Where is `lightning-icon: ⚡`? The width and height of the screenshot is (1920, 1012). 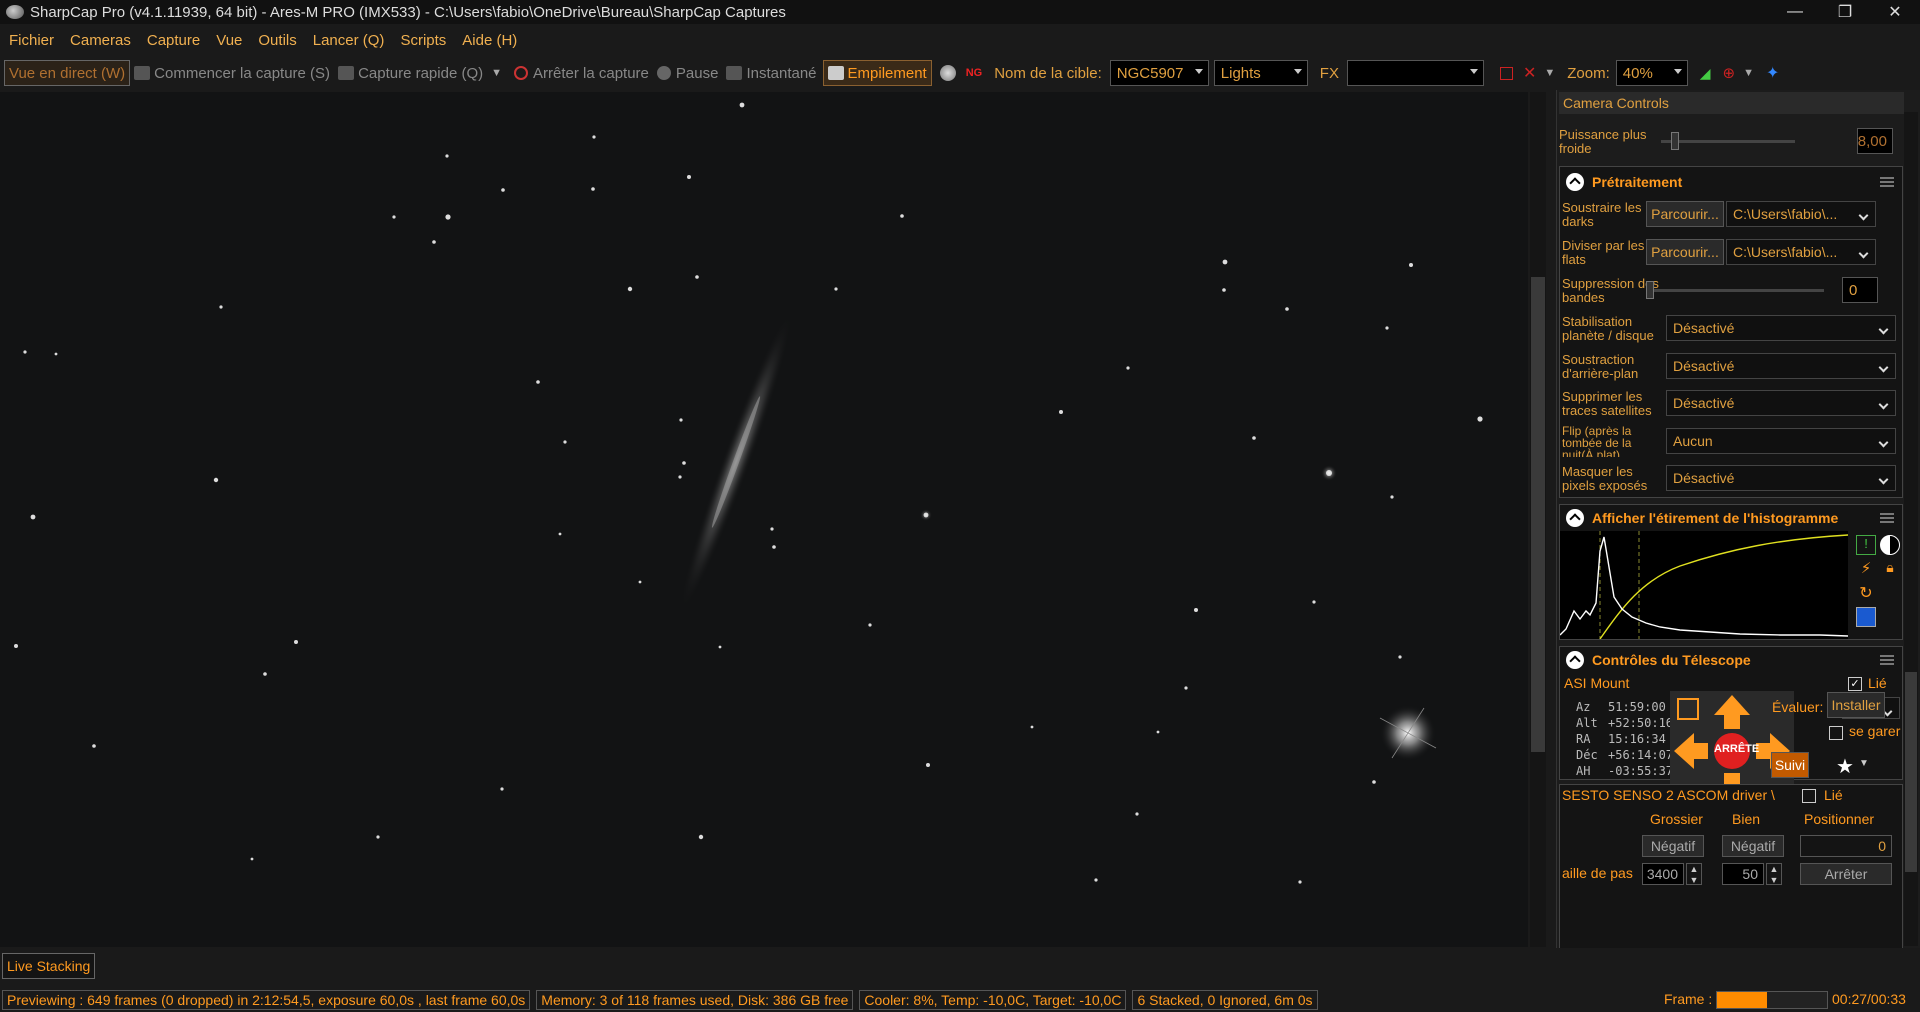
lightning-icon: ⚡ is located at coordinates (1866, 569).